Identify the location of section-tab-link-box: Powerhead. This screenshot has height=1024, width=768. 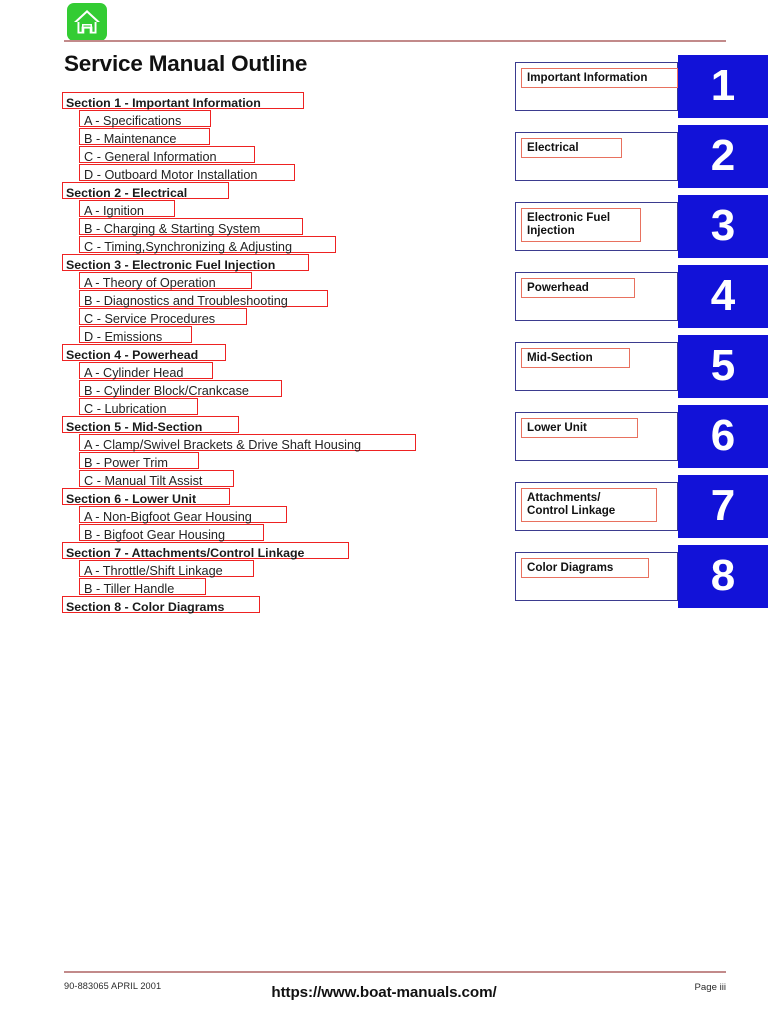
(578, 288).